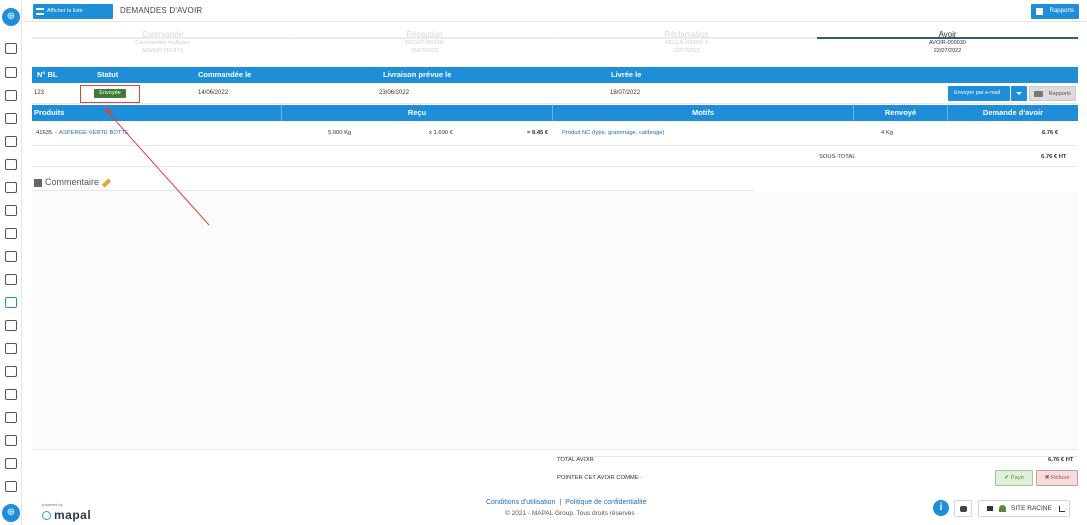 Image resolution: width=1087 pixels, height=525 pixels. What do you see at coordinates (1017, 478) in the screenshot?
I see `paid-label: Payé` at bounding box center [1017, 478].